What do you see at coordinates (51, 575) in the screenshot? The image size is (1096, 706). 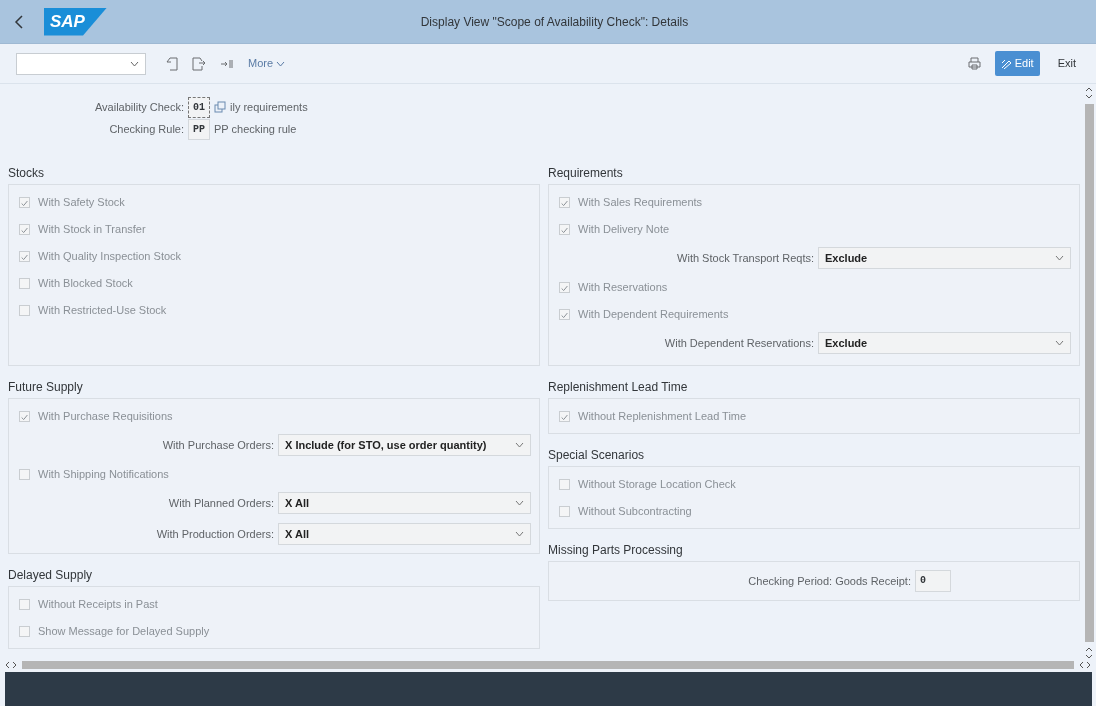 I see `section-title: Delayed Supply` at bounding box center [51, 575].